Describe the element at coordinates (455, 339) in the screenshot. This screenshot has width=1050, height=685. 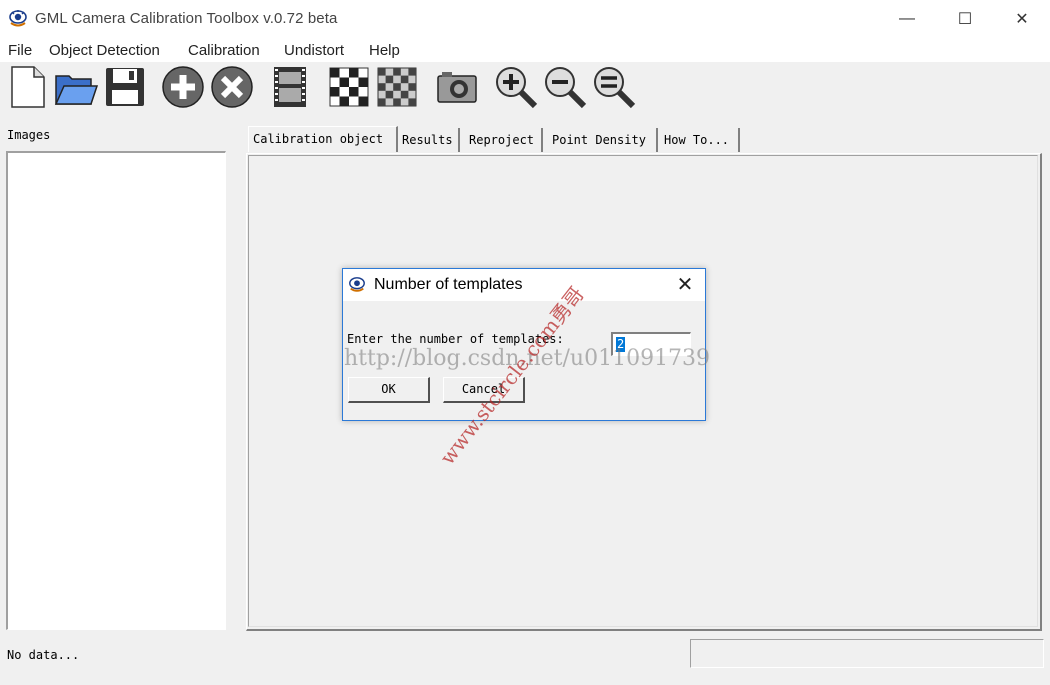
I see `dialog-prompt: Enter the number of templates:` at that location.